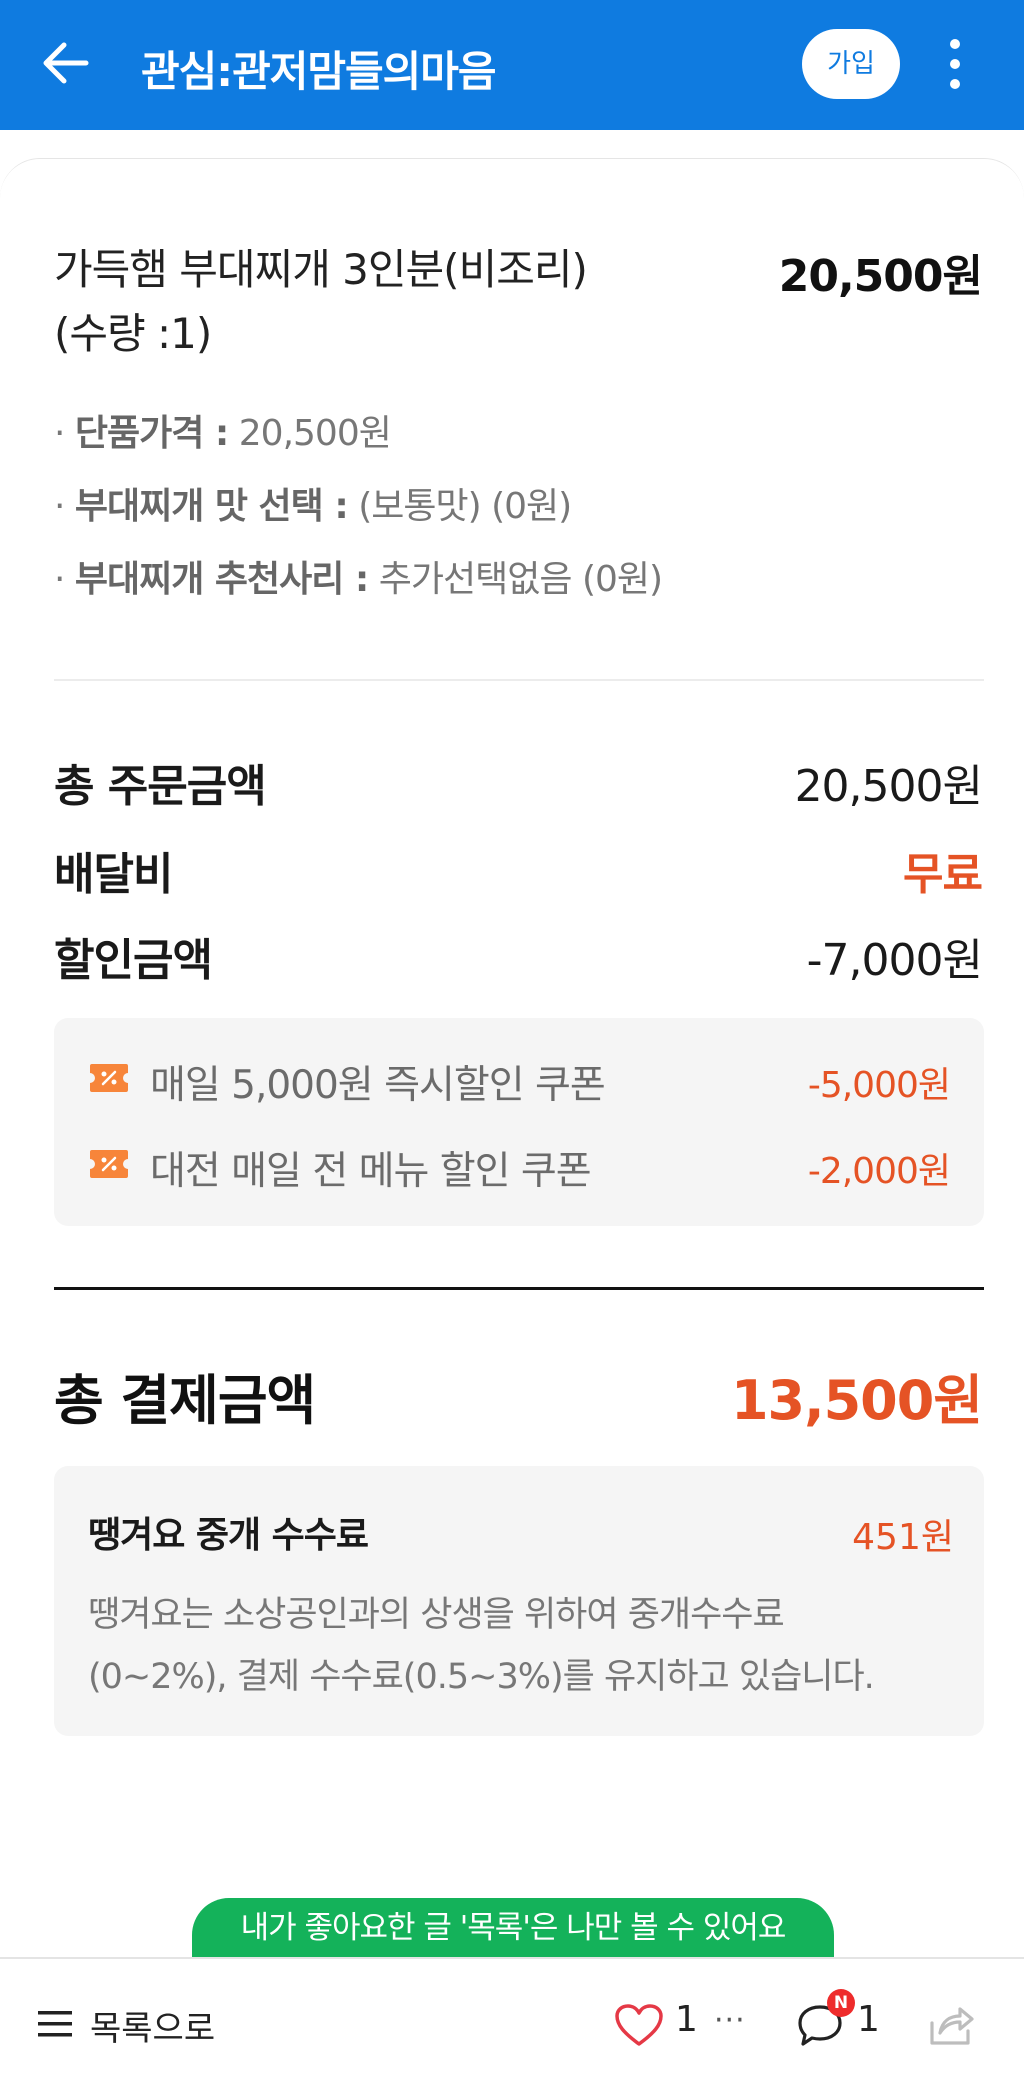 This screenshot has height=2087, width=1024. I want to click on fee-title: 땡겨요 중개 수수료, so click(228, 1535).